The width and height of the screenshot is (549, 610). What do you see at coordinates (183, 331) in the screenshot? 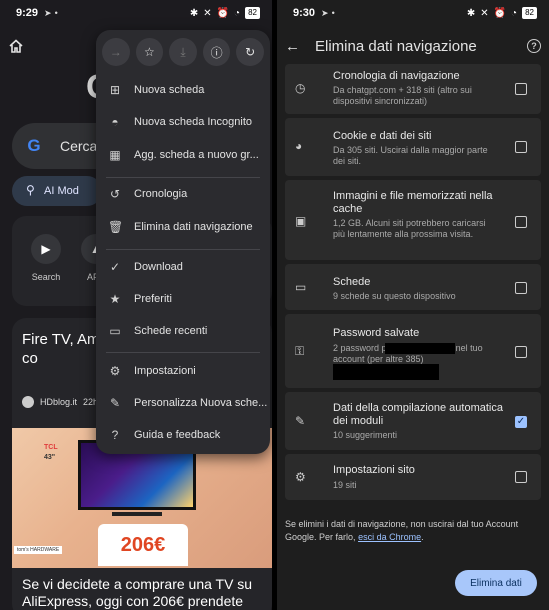
I see `menu-item-recent-tabs: ▭ Schede recenti` at bounding box center [183, 331].